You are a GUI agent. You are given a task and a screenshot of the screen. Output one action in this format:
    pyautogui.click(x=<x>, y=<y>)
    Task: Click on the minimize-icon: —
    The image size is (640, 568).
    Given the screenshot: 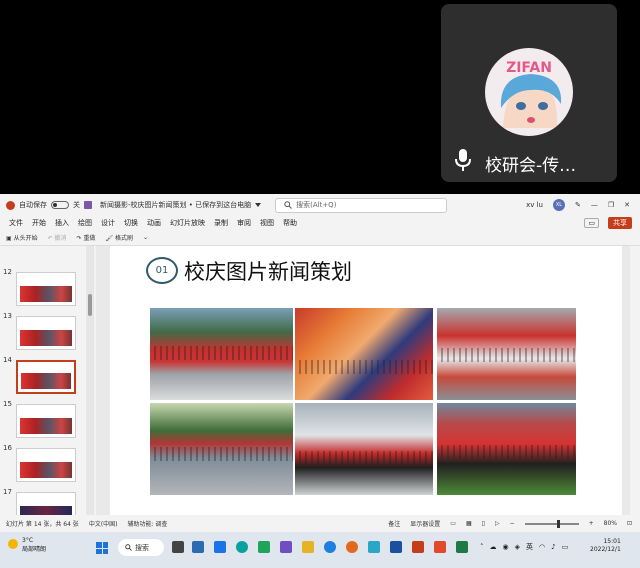 What is the action you would take?
    pyautogui.click(x=594, y=205)
    